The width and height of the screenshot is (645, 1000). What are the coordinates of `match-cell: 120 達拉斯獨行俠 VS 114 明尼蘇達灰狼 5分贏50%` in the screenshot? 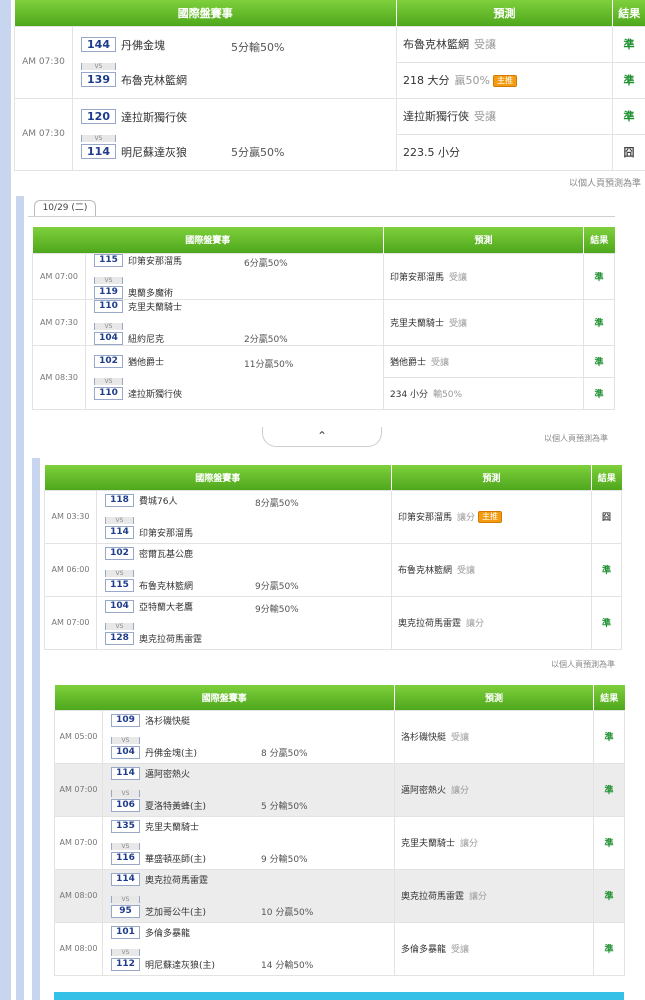 It's located at (234, 134).